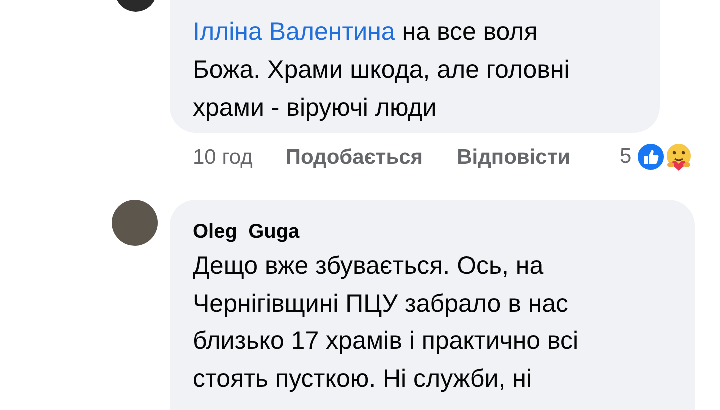  I want to click on author-name: Oleg Guga, so click(434, 232).